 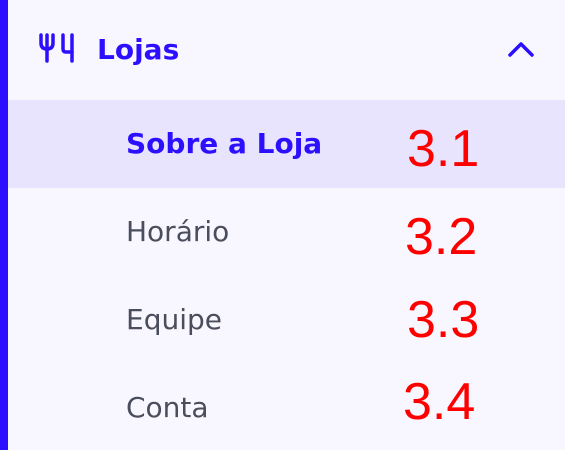 What do you see at coordinates (56, 48) in the screenshot?
I see `restaurant-icon` at bounding box center [56, 48].